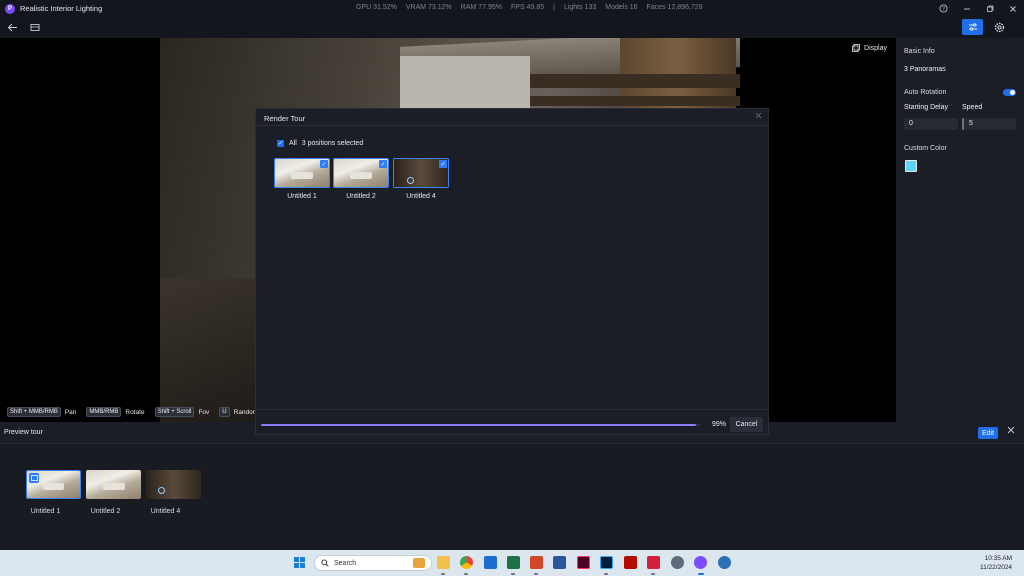 The height and width of the screenshot is (576, 1024). I want to click on sliders-icon, so click(972, 27).